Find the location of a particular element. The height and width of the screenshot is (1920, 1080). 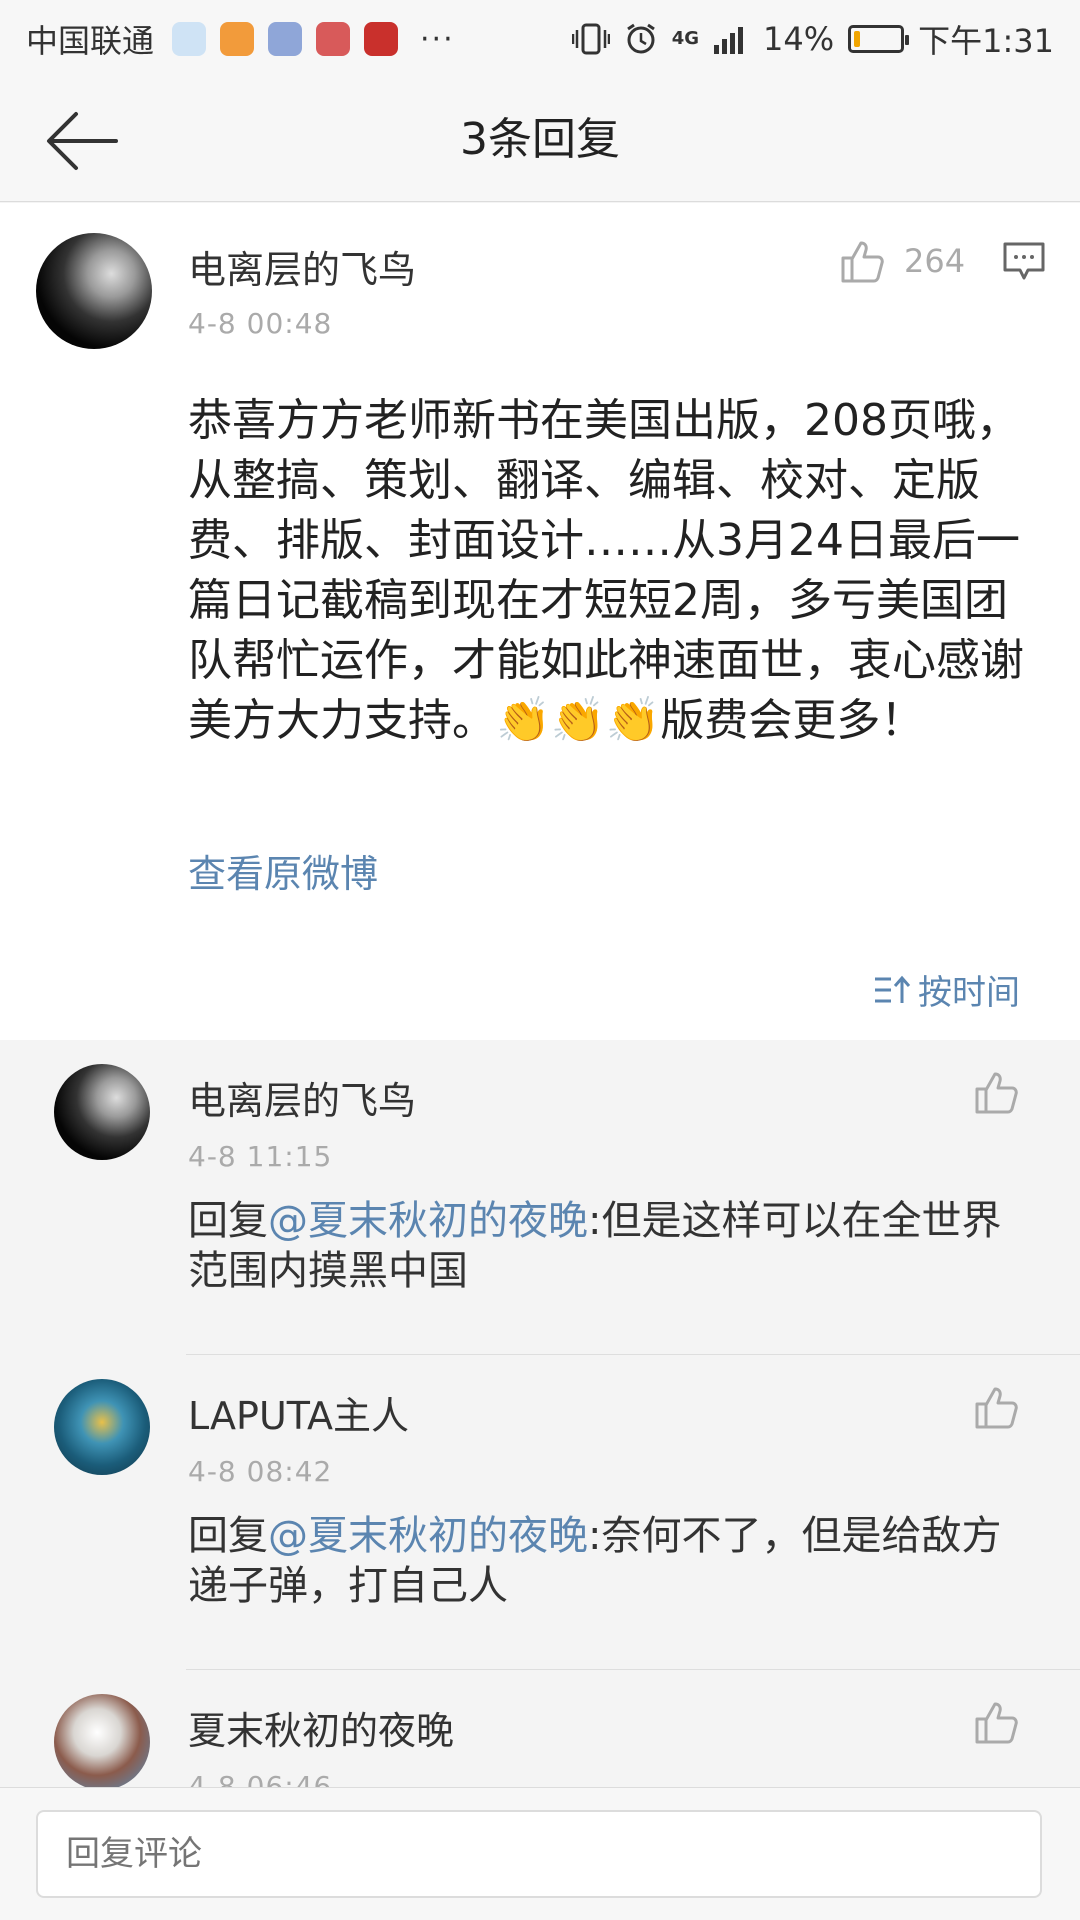

music-app-icon is located at coordinates (285, 39).